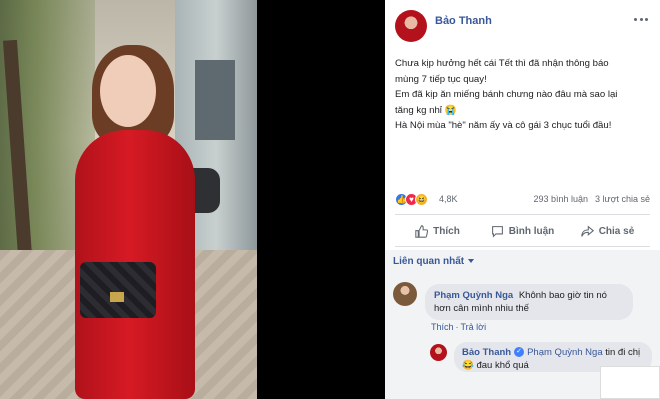 This screenshot has height=399, width=660. What do you see at coordinates (473, 295) in the screenshot?
I see `commenter-name: Phạm Quỳnh Nga` at bounding box center [473, 295].